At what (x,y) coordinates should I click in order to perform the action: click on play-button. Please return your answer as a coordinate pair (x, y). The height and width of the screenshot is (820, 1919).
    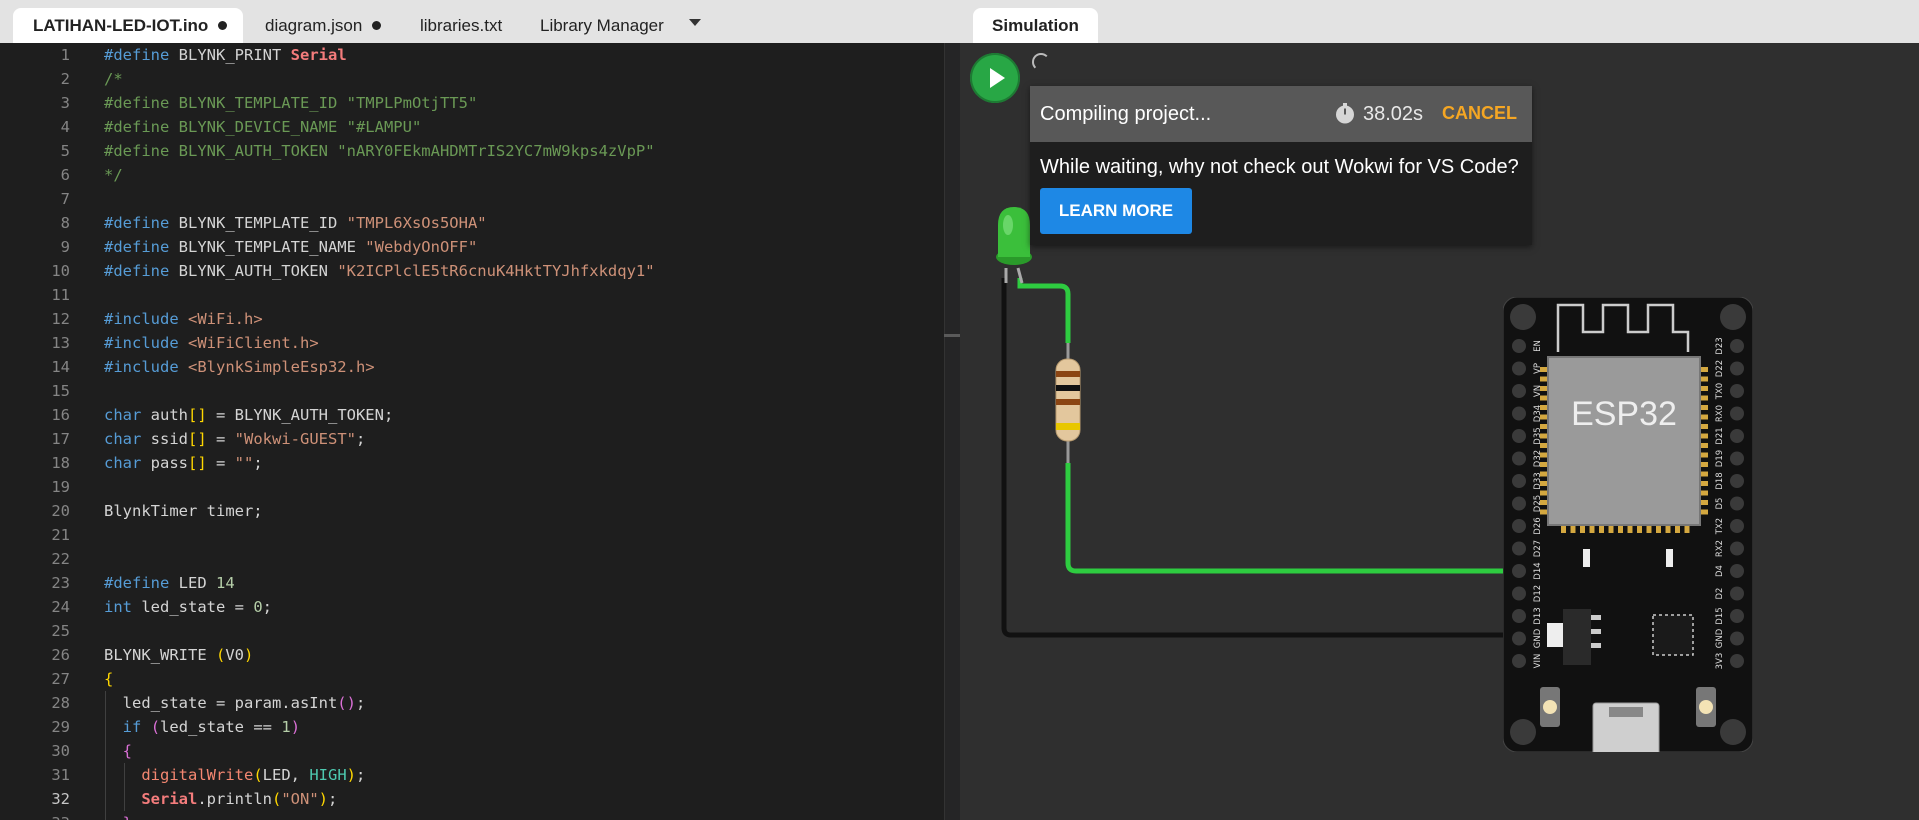
    Looking at the image, I should click on (995, 78).